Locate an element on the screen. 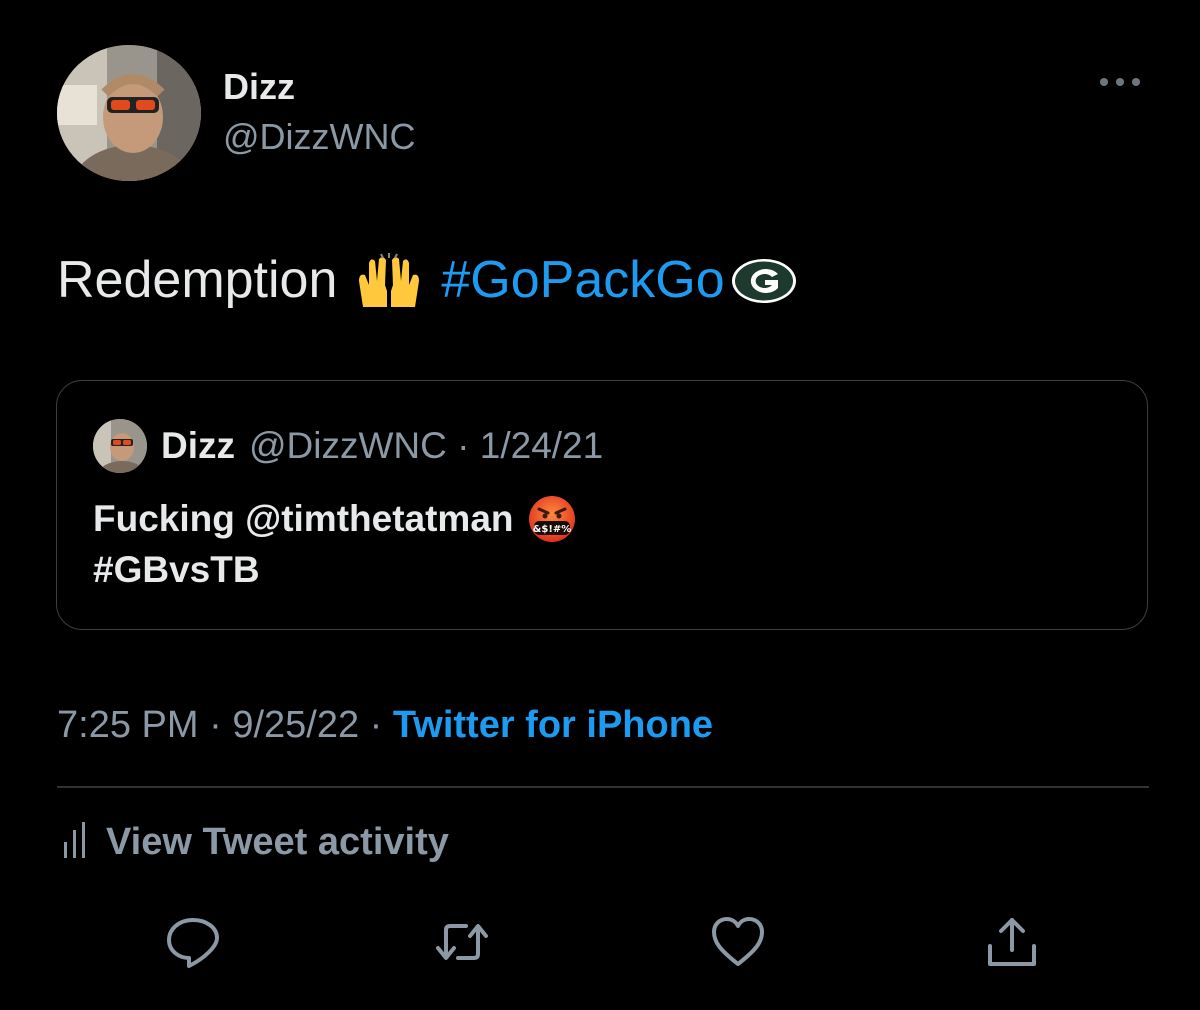 The image size is (1200, 1010). tweet-date: 9/25/22 is located at coordinates (296, 725).